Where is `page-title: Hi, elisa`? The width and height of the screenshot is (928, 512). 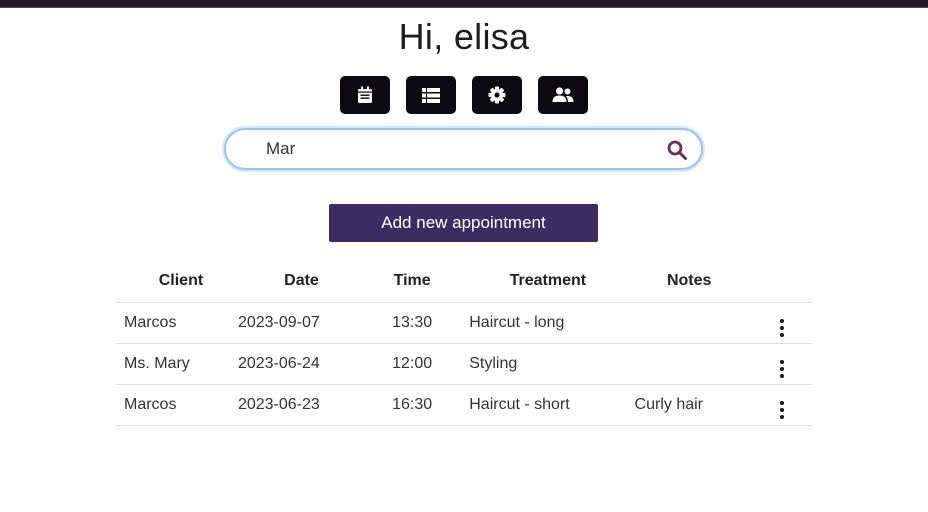
page-title: Hi, elisa is located at coordinates (464, 36).